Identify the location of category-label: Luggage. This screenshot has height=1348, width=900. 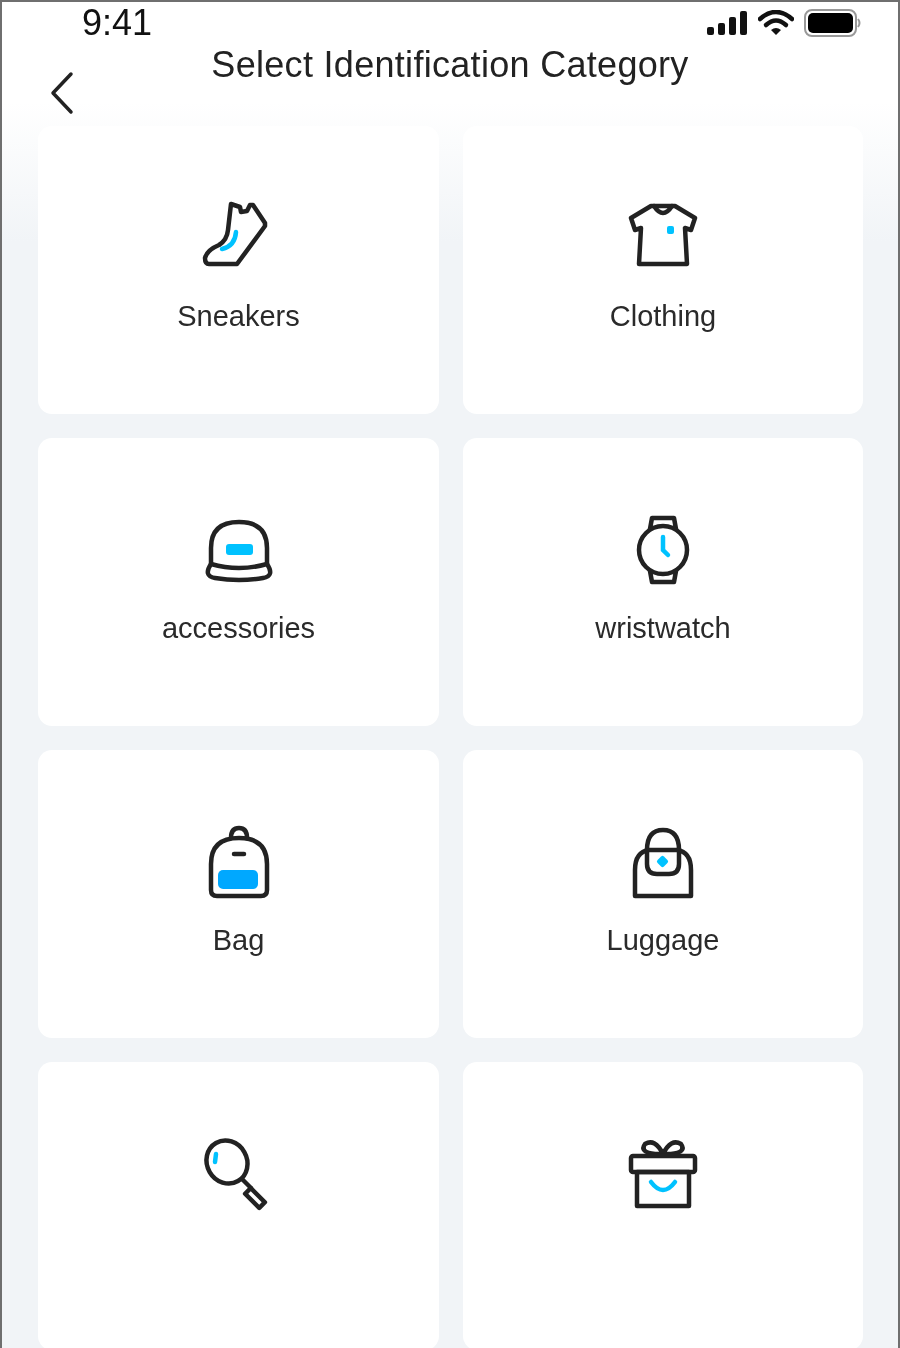
(663, 940).